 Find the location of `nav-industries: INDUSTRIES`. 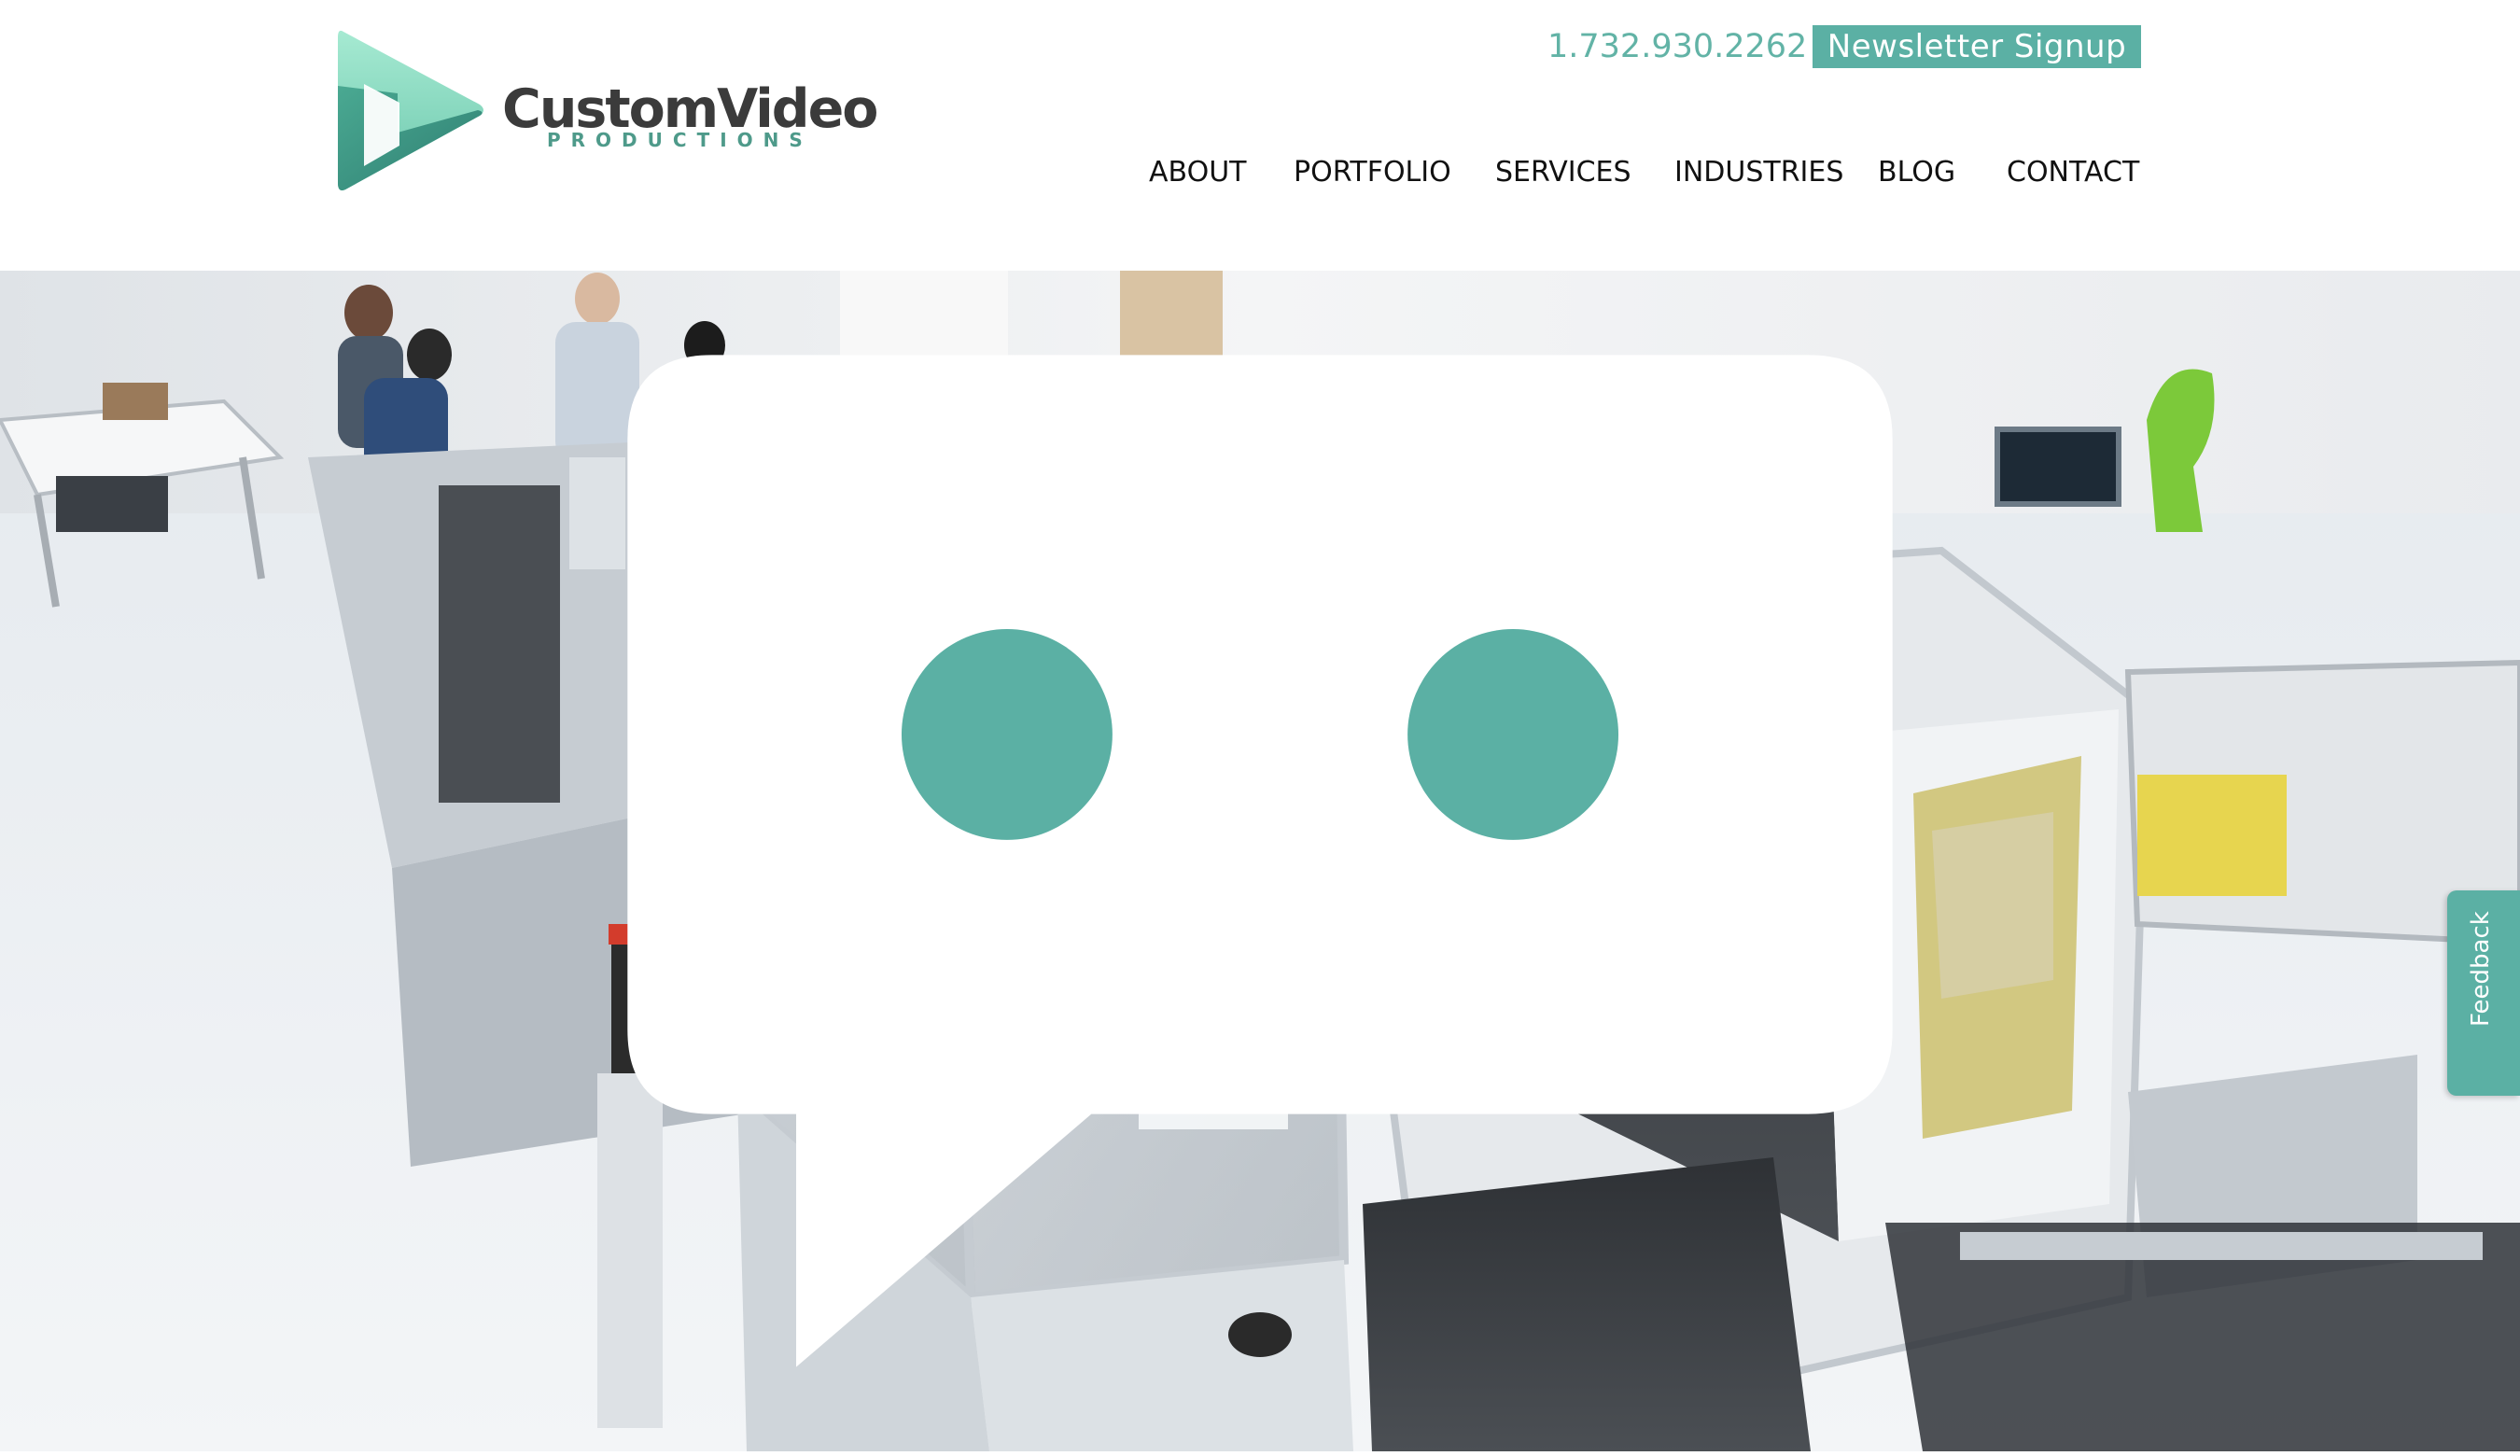

nav-industries: INDUSTRIES is located at coordinates (1758, 172).